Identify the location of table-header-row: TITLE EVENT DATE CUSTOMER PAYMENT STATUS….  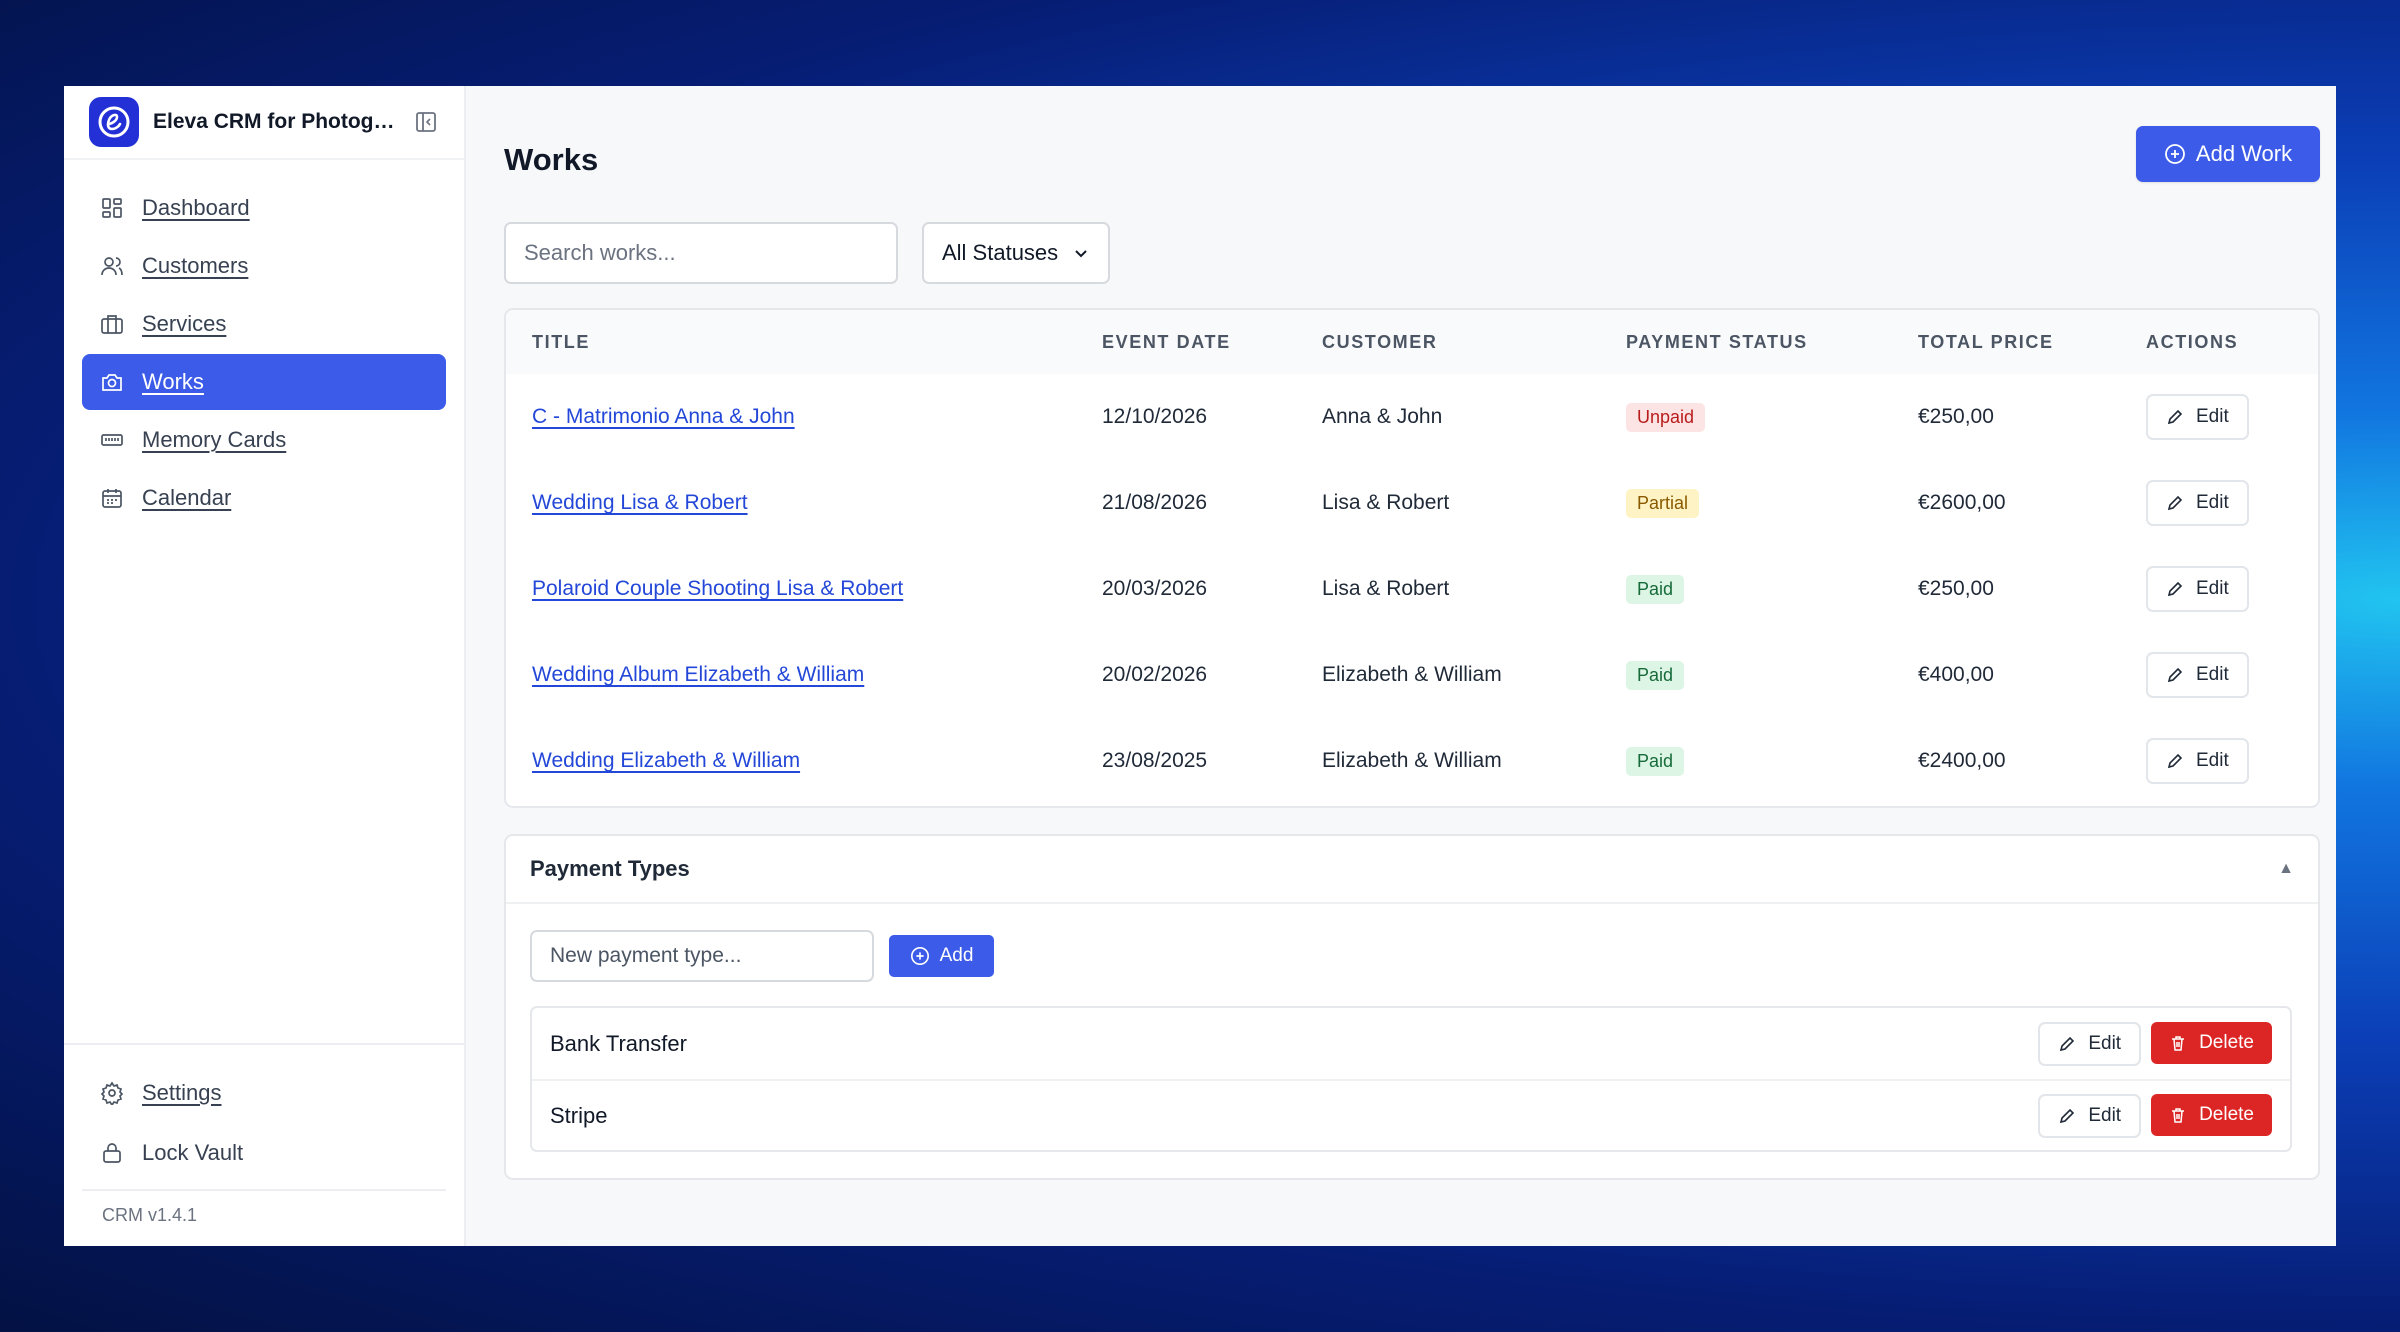
(1412, 342).